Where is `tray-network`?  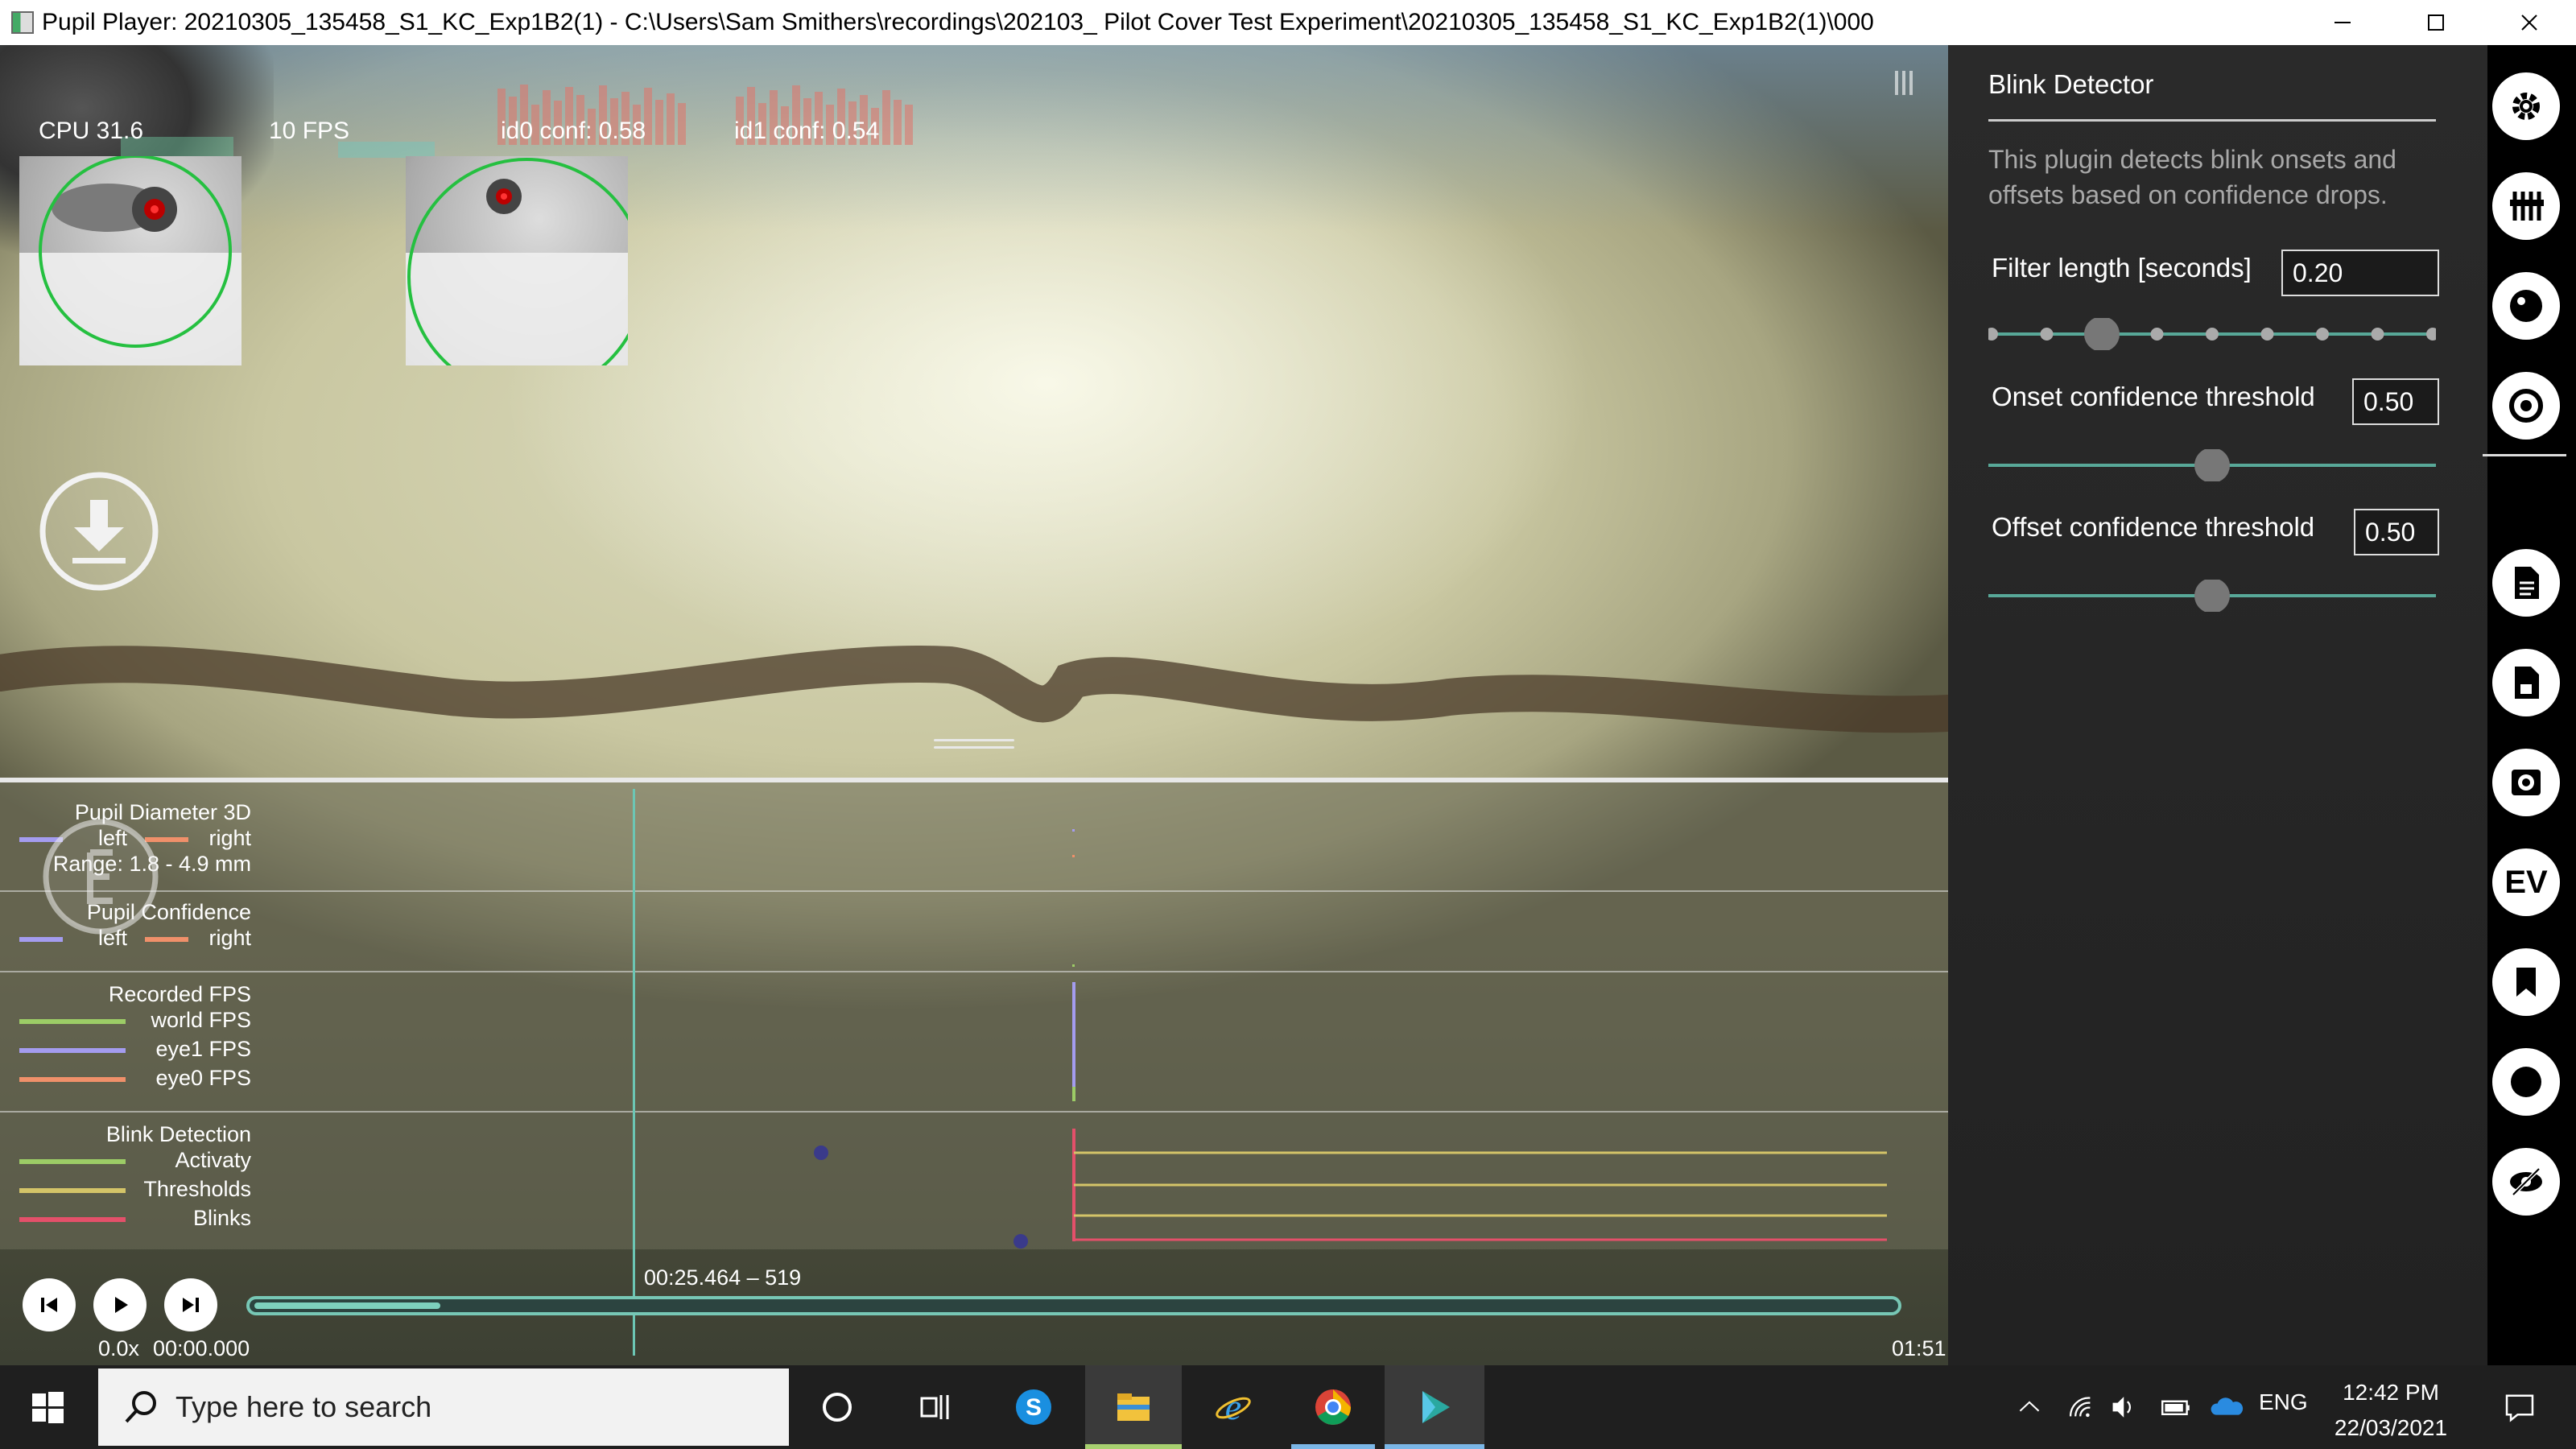 tray-network is located at coordinates (2081, 1407).